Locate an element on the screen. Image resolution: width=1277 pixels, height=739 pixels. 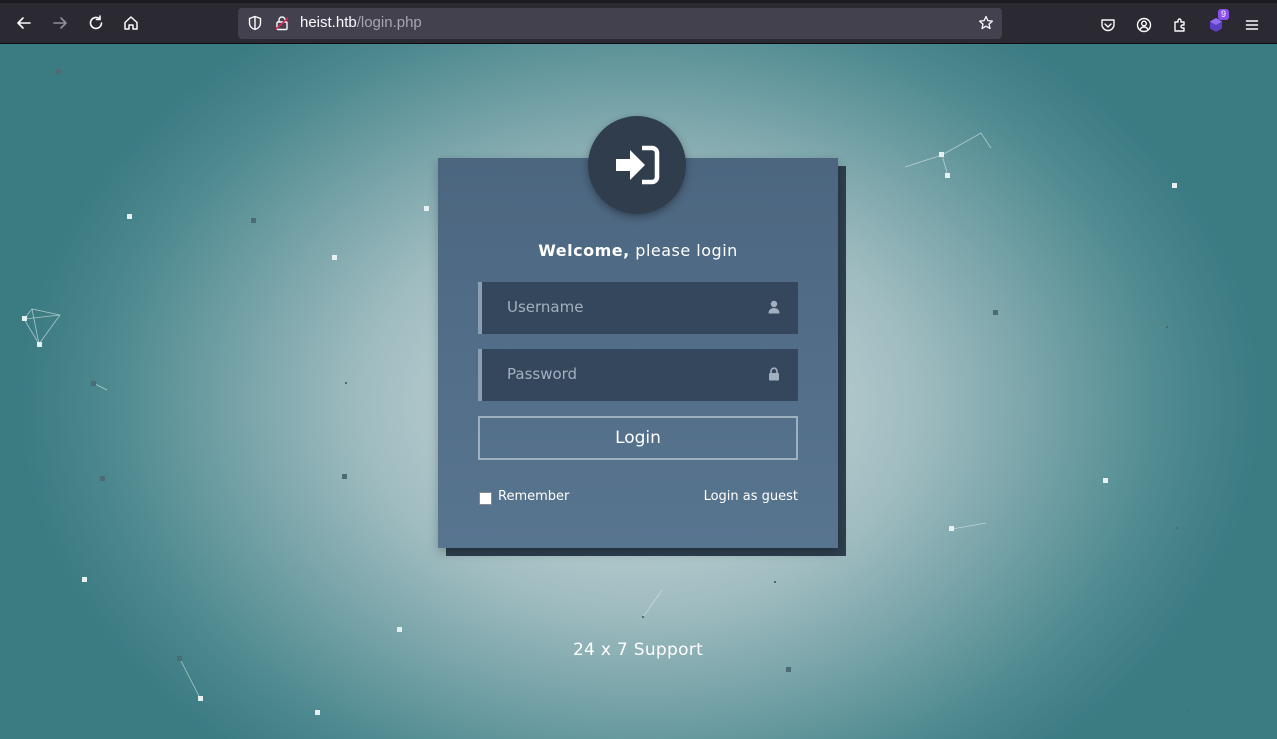
reload-icon is located at coordinates (96, 22).